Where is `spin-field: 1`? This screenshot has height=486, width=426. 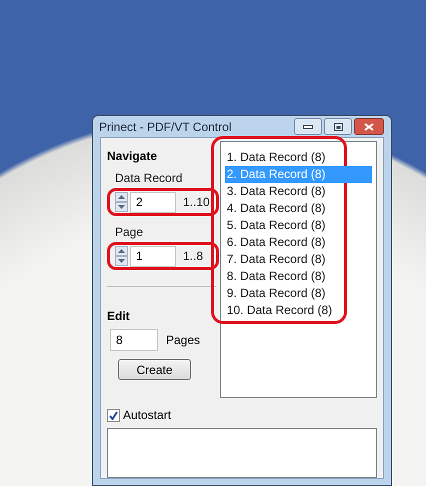
spin-field: 1 is located at coordinates (153, 256).